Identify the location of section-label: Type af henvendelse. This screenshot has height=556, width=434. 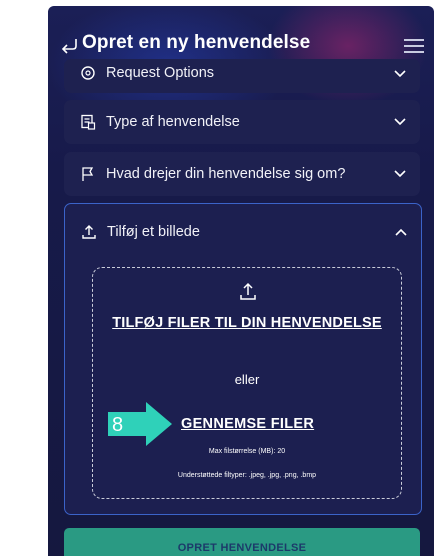
(173, 122).